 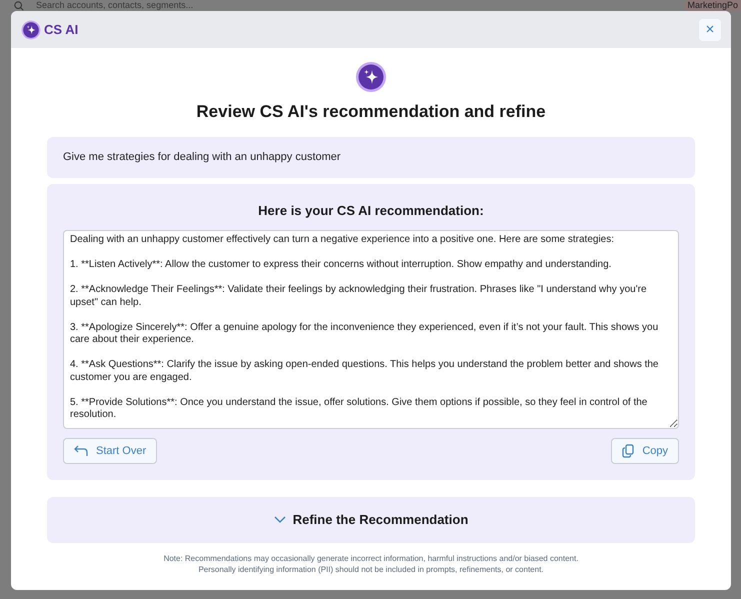 What do you see at coordinates (61, 29) in the screenshot?
I see `brand-name: CS AI` at bounding box center [61, 29].